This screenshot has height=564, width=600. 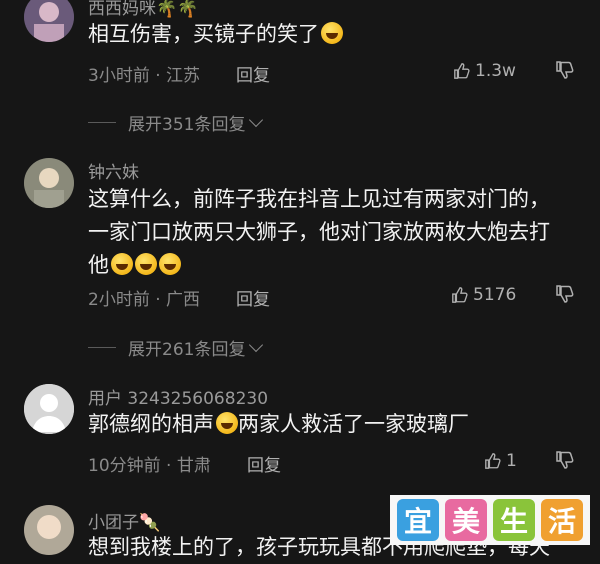 I want to click on default-user-icon, so click(x=49, y=409).